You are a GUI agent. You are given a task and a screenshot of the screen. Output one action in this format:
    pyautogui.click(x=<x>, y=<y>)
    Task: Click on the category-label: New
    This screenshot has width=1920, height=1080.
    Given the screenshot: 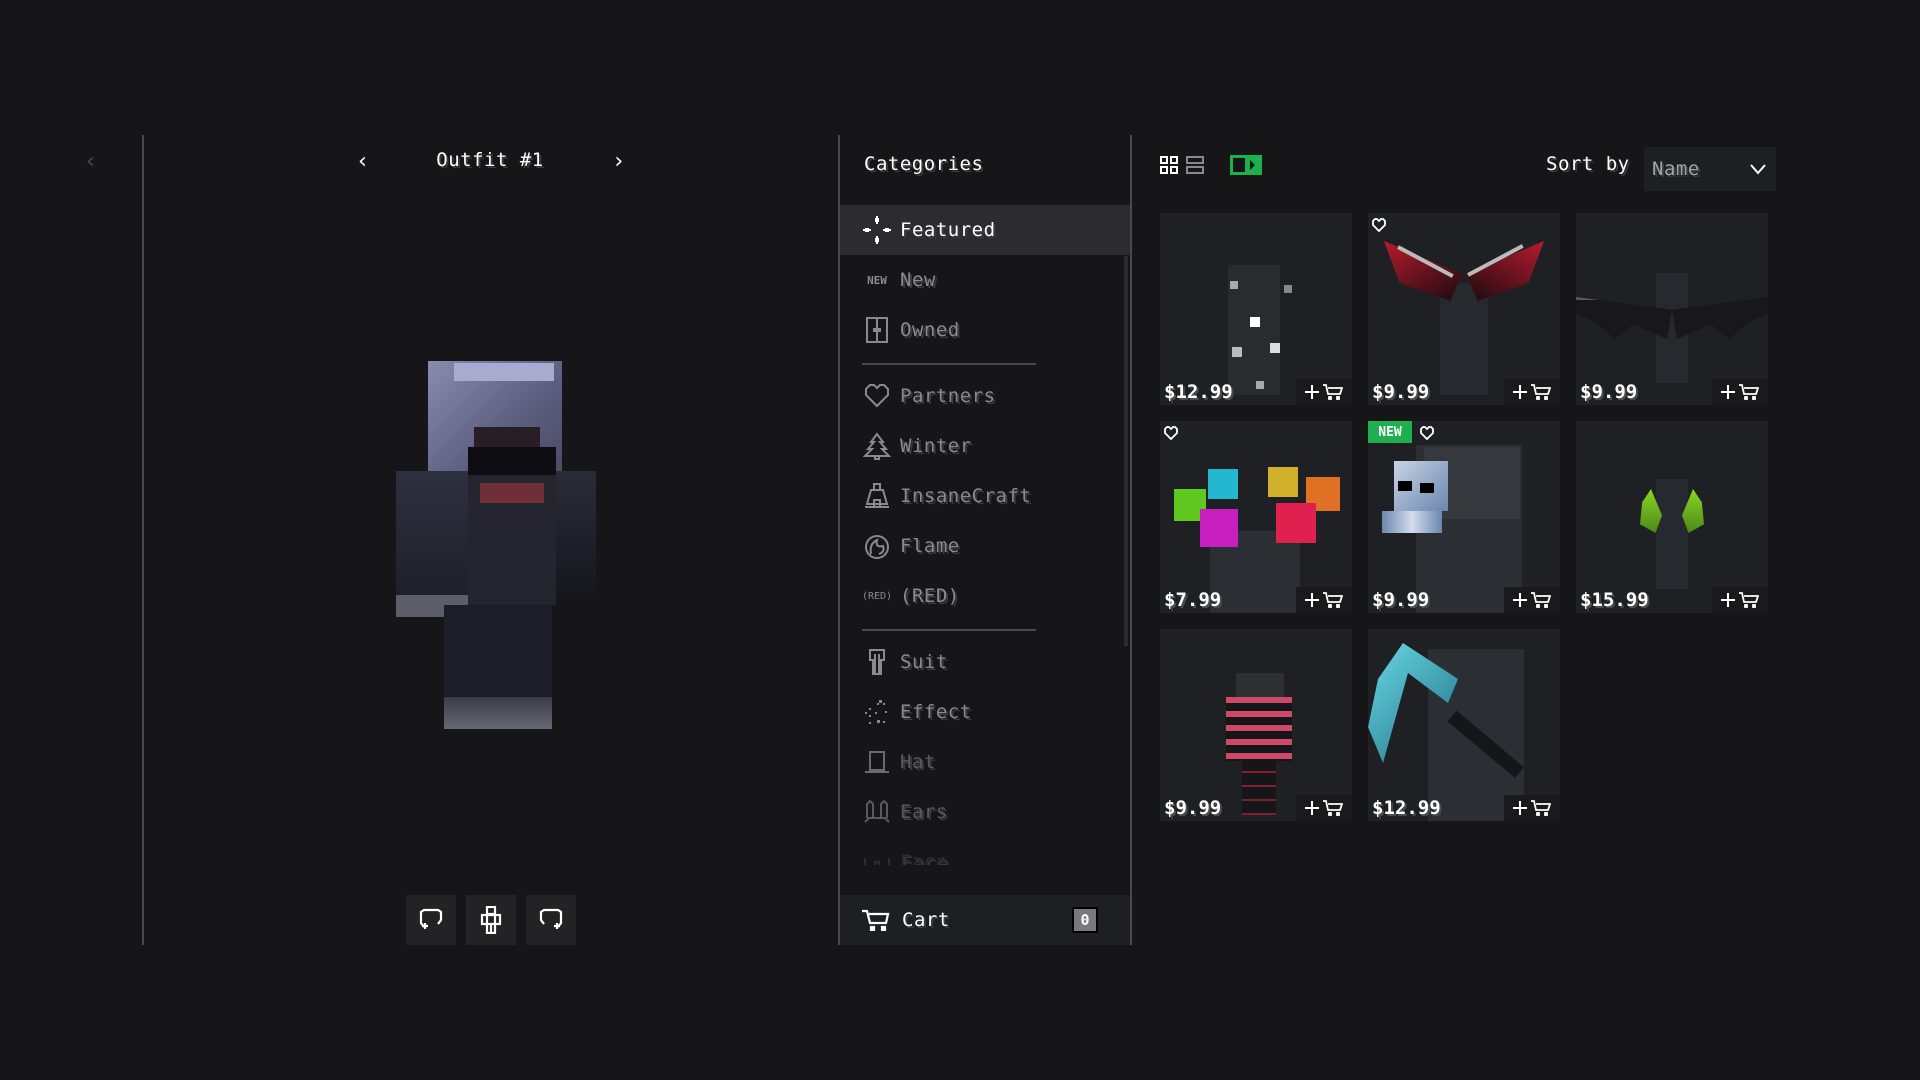 What is the action you would take?
    pyautogui.click(x=918, y=280)
    